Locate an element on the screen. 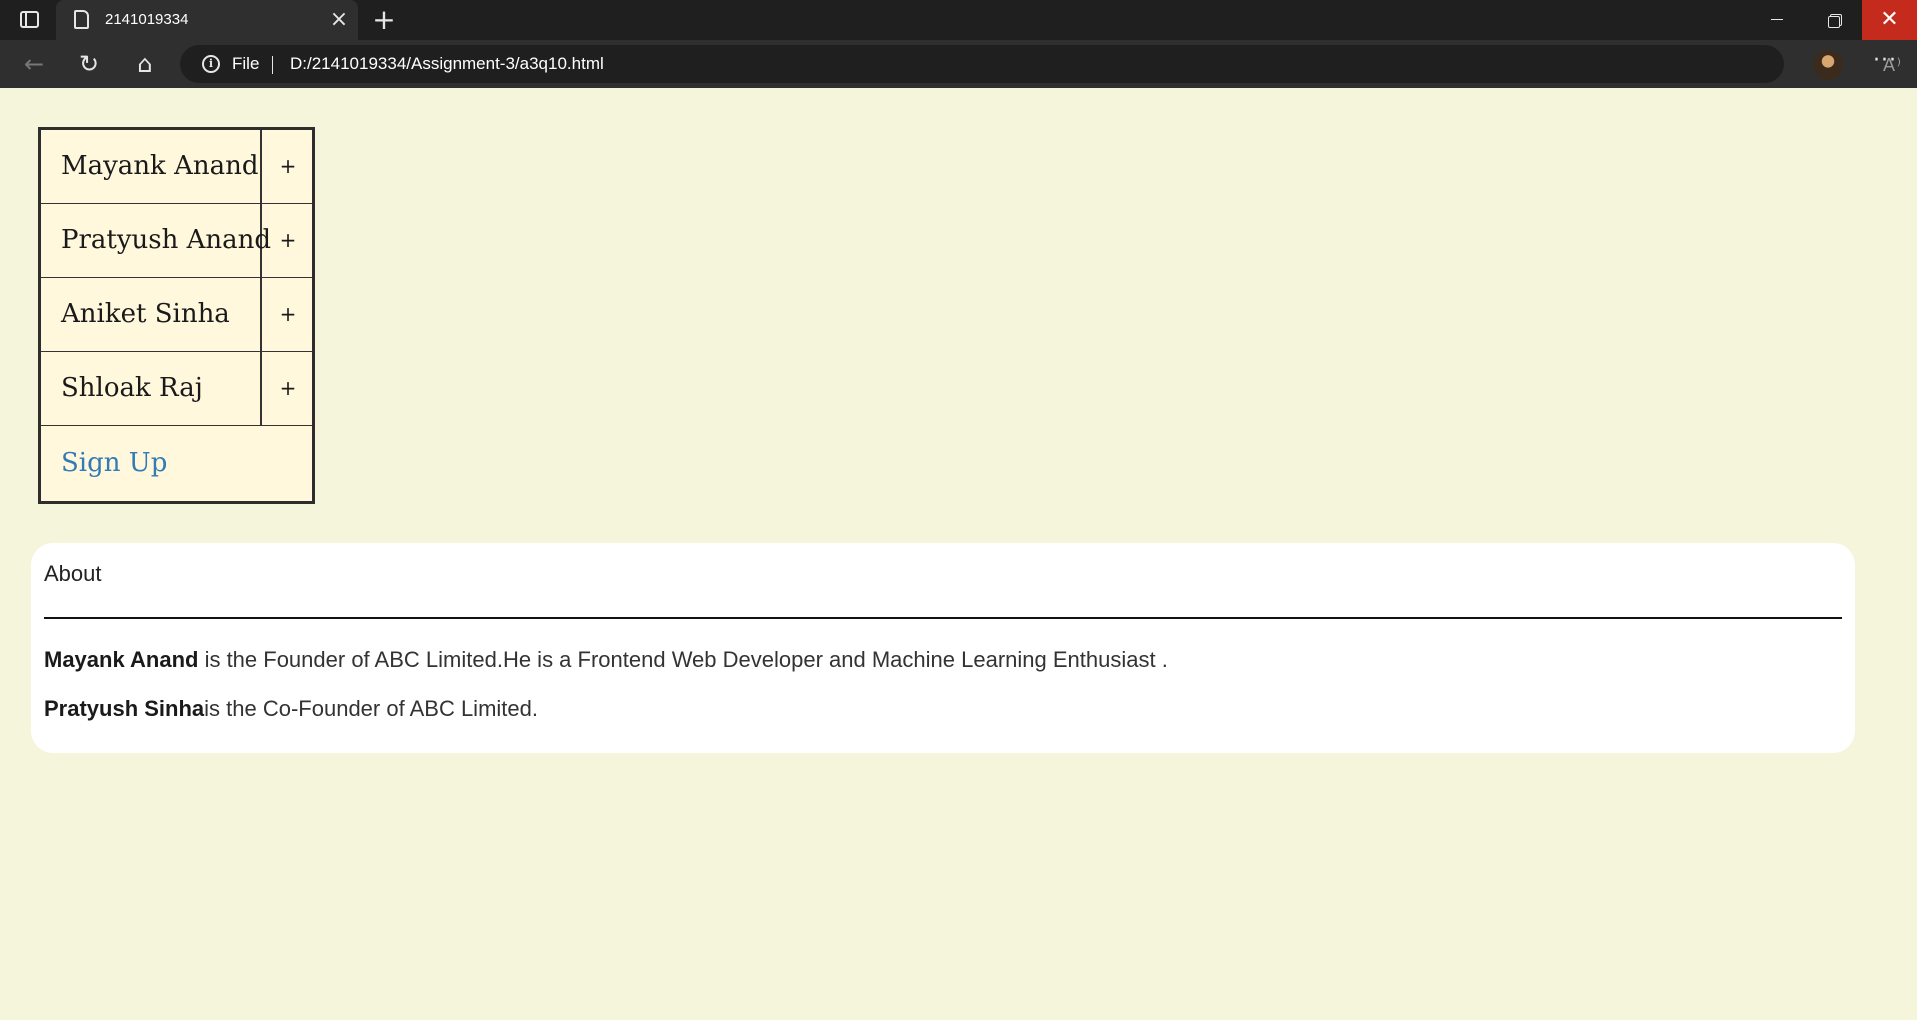 This screenshot has width=1917, height=1020. tab-actions-icon is located at coordinates (29, 19).